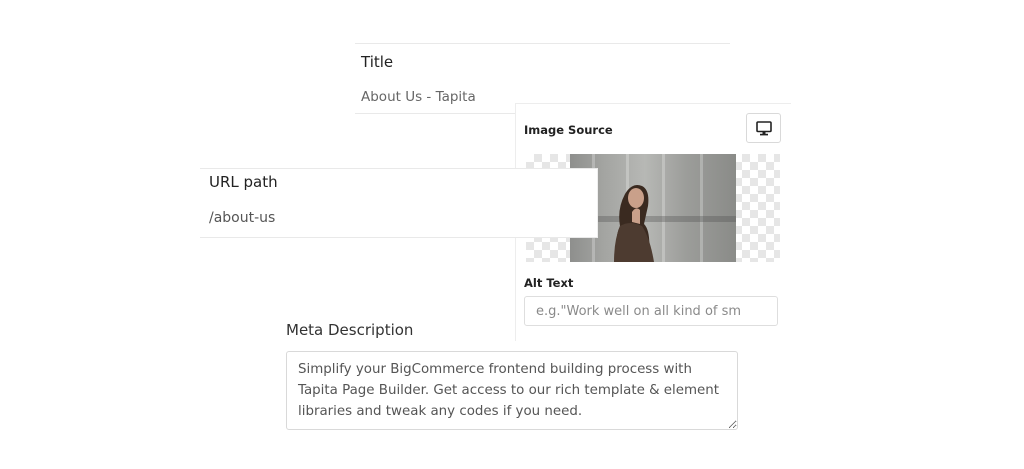 Image resolution: width=1024 pixels, height=469 pixels. What do you see at coordinates (651, 311) in the screenshot?
I see `alt-text-input` at bounding box center [651, 311].